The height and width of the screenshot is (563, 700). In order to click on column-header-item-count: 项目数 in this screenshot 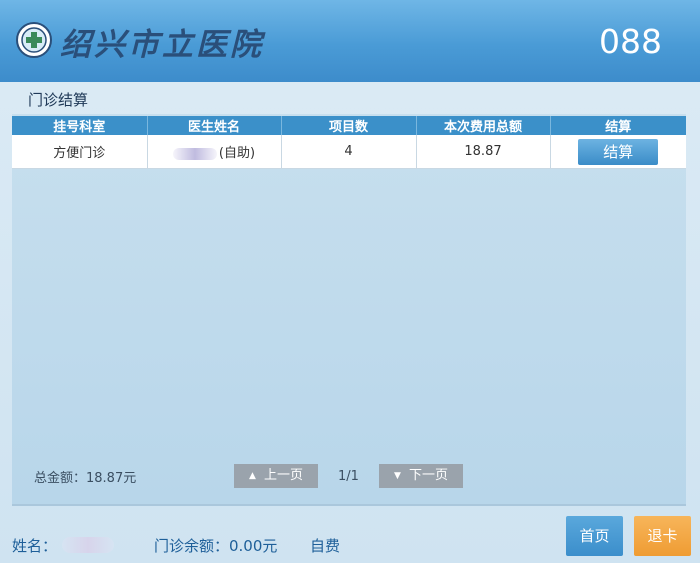, I will do `click(349, 125)`.